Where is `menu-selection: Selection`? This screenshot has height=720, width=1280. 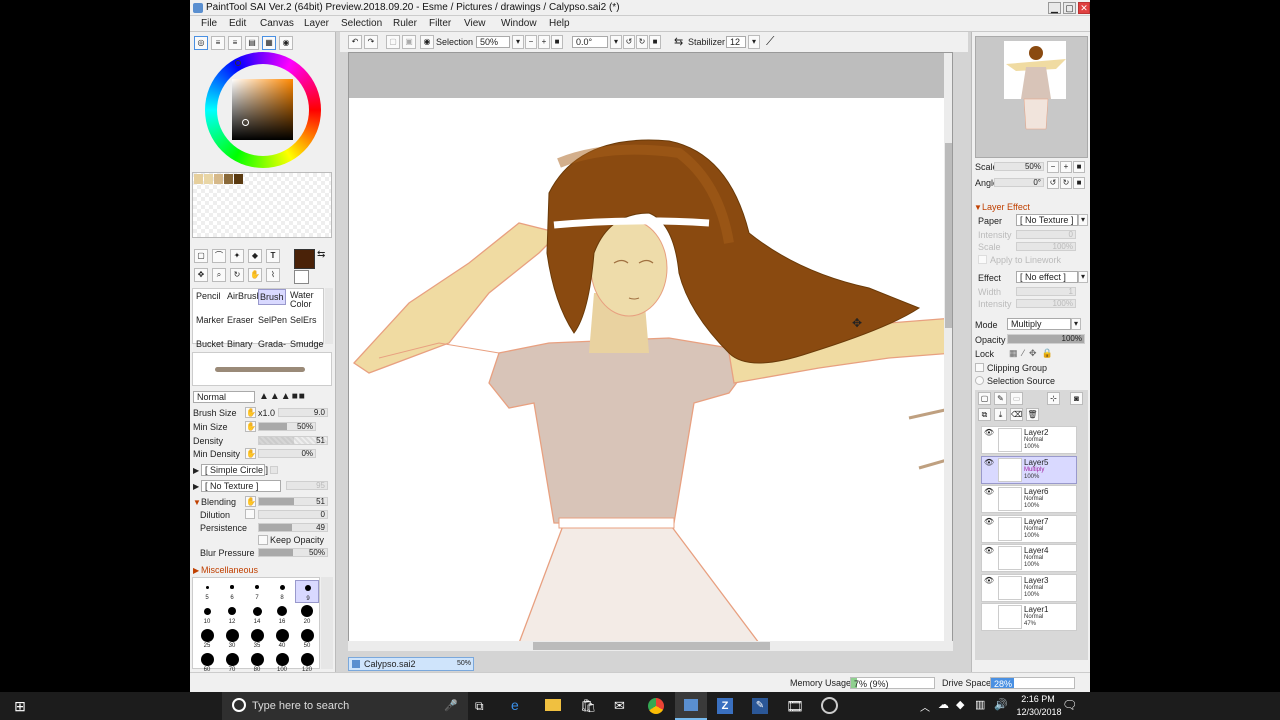
menu-selection: Selection is located at coordinates (361, 23).